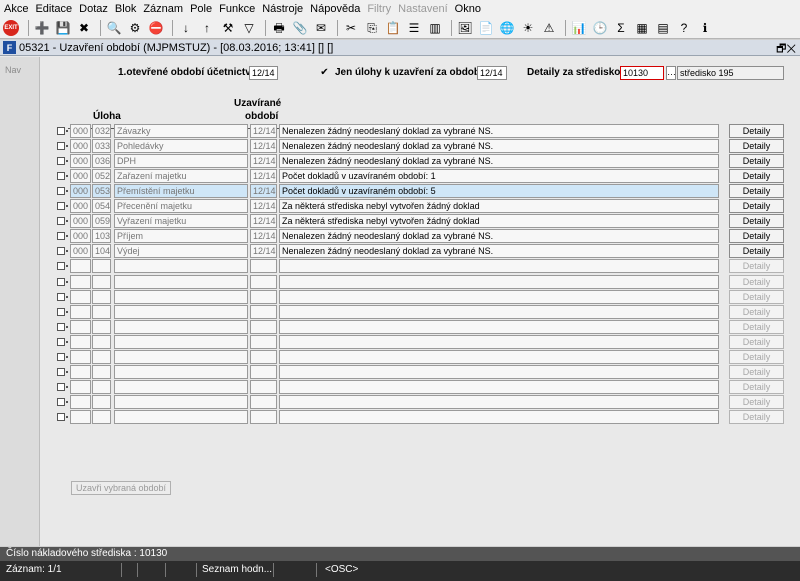  Describe the element at coordinates (321, 28) in the screenshot. I see `mail-icon: ✉` at that location.